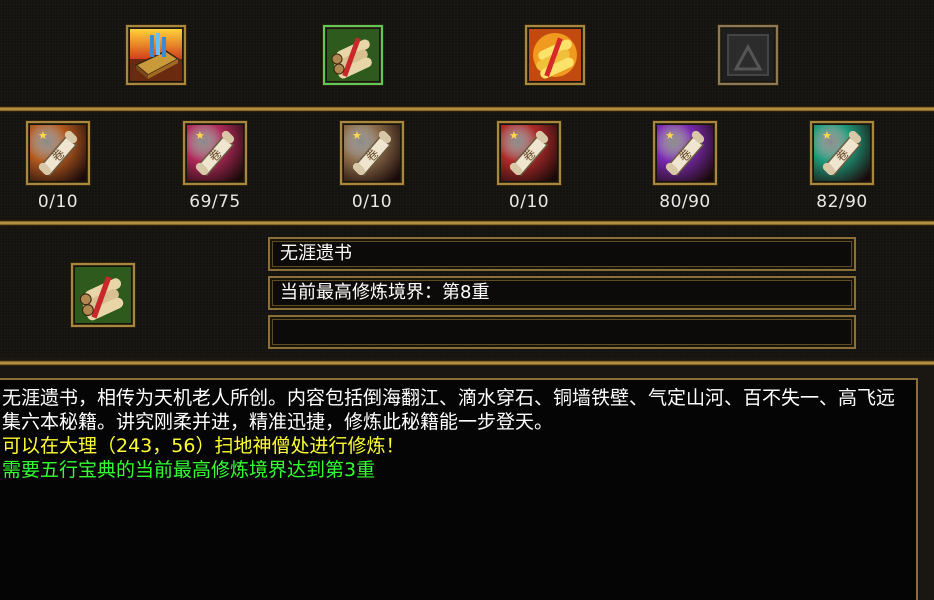 The height and width of the screenshot is (600, 934). Describe the element at coordinates (189, 470) in the screenshot. I see `requirement-text: 需要五行宝典的当前最高修炼境界达到第3重` at that location.